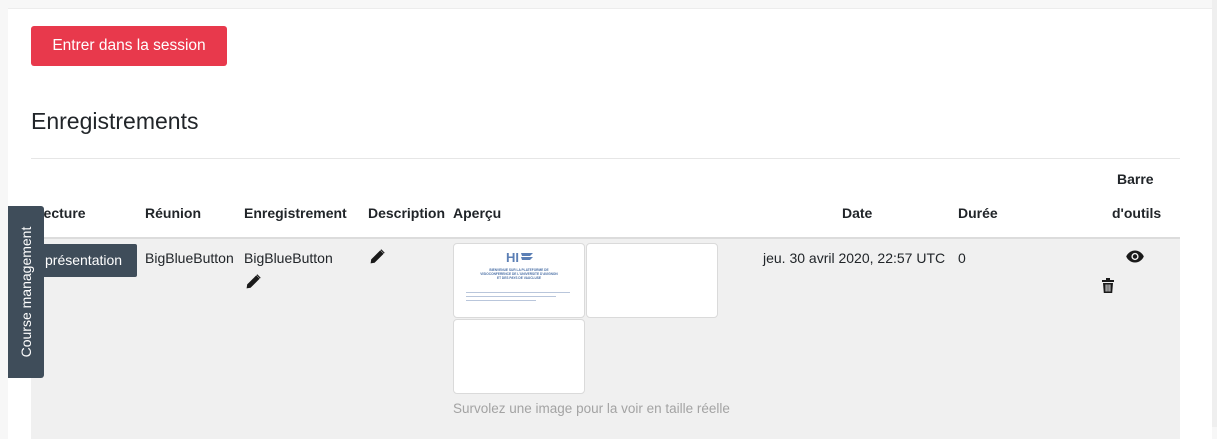 The image size is (1217, 439). I want to click on course-management-drawer-toggle: Course management, so click(26, 292).